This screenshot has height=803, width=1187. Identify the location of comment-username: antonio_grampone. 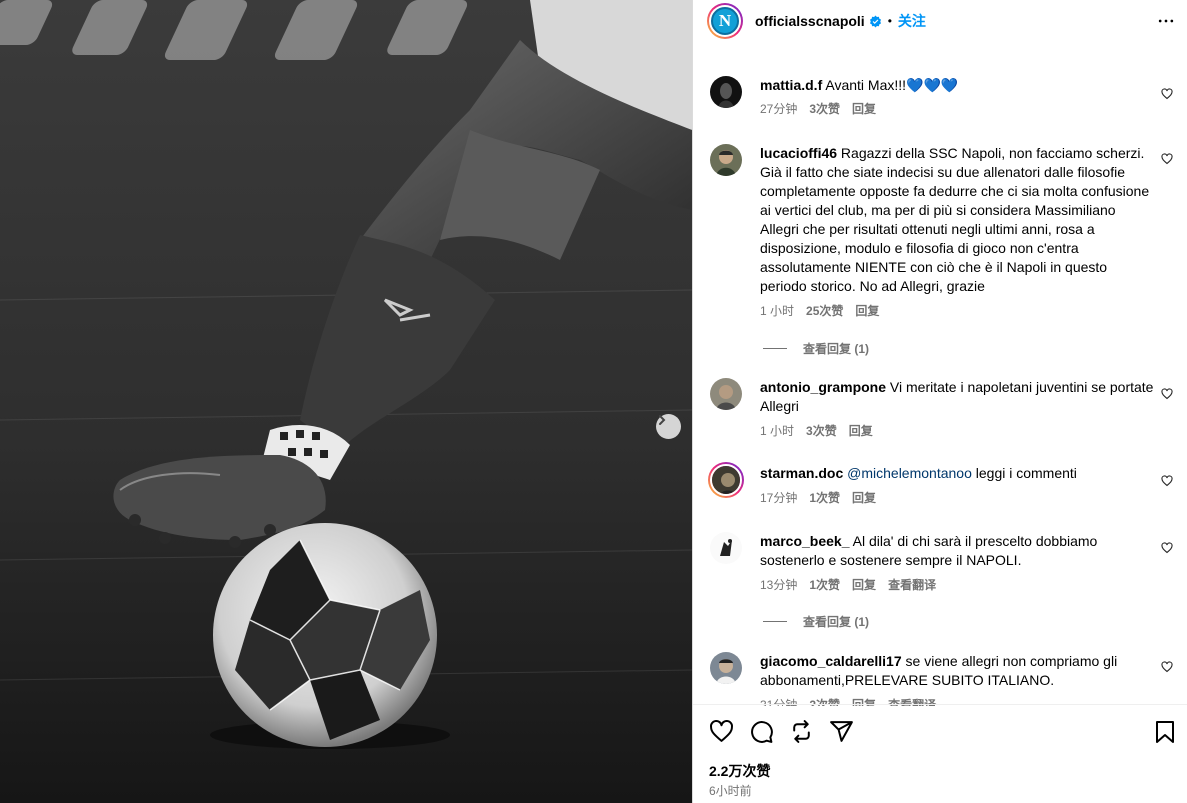
(823, 387).